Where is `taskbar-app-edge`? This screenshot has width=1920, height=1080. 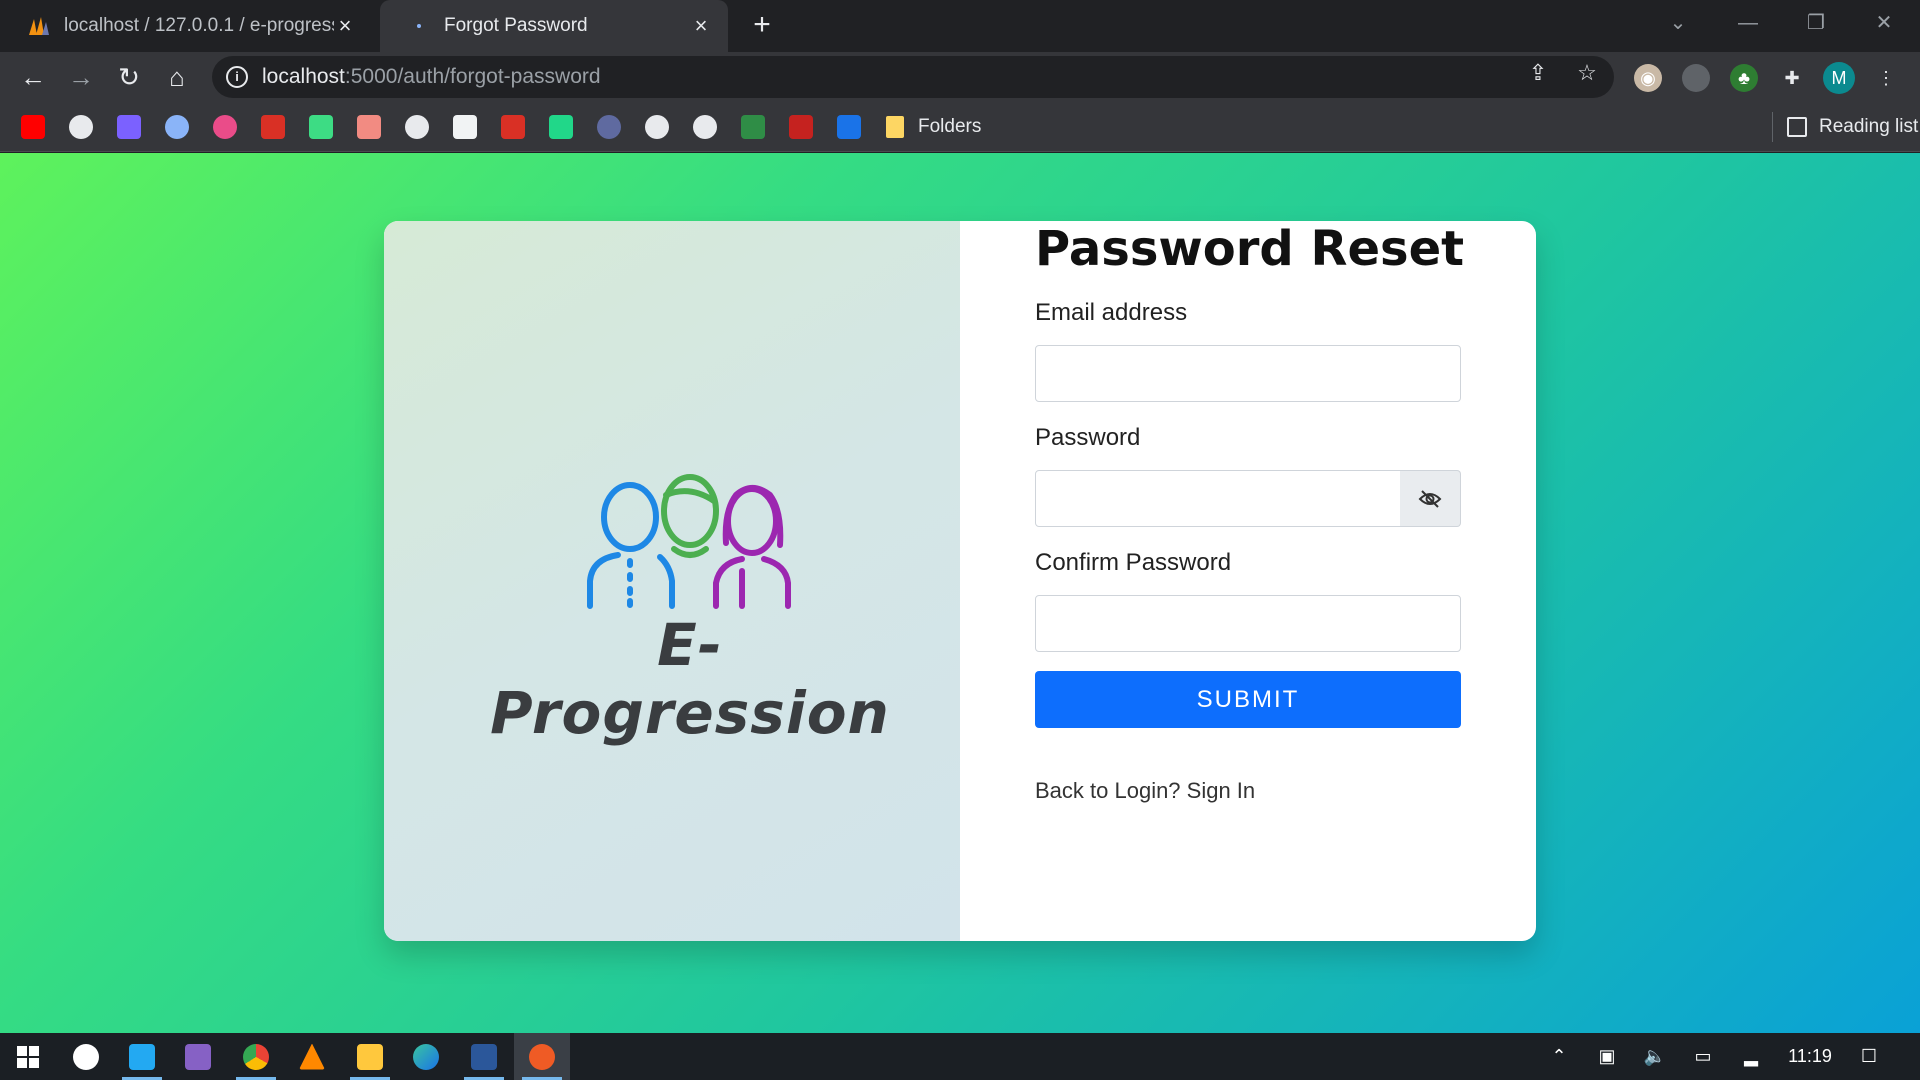
taskbar-app-edge is located at coordinates (426, 1056).